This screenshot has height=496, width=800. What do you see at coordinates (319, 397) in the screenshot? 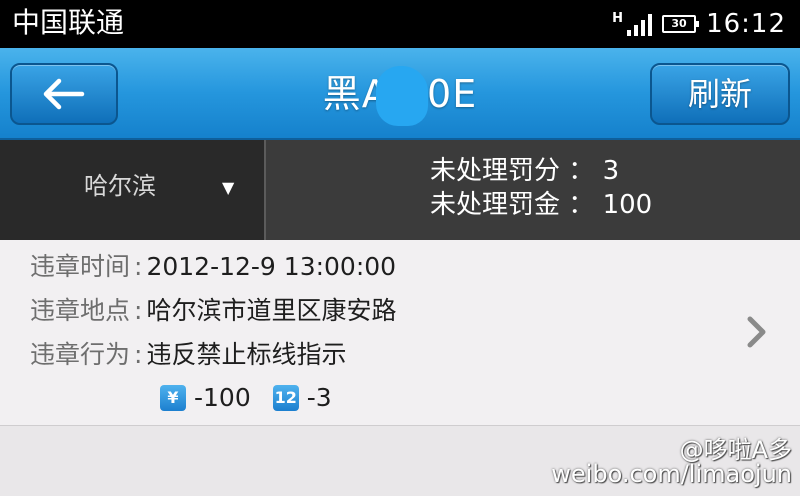
I see `points-amount: -3` at bounding box center [319, 397].